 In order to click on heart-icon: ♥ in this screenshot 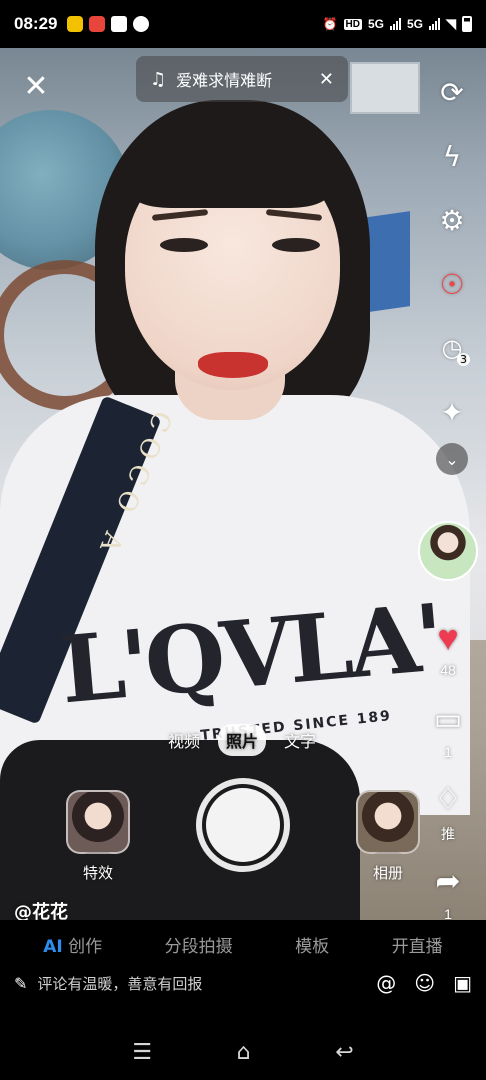, I will do `click(448, 637)`.